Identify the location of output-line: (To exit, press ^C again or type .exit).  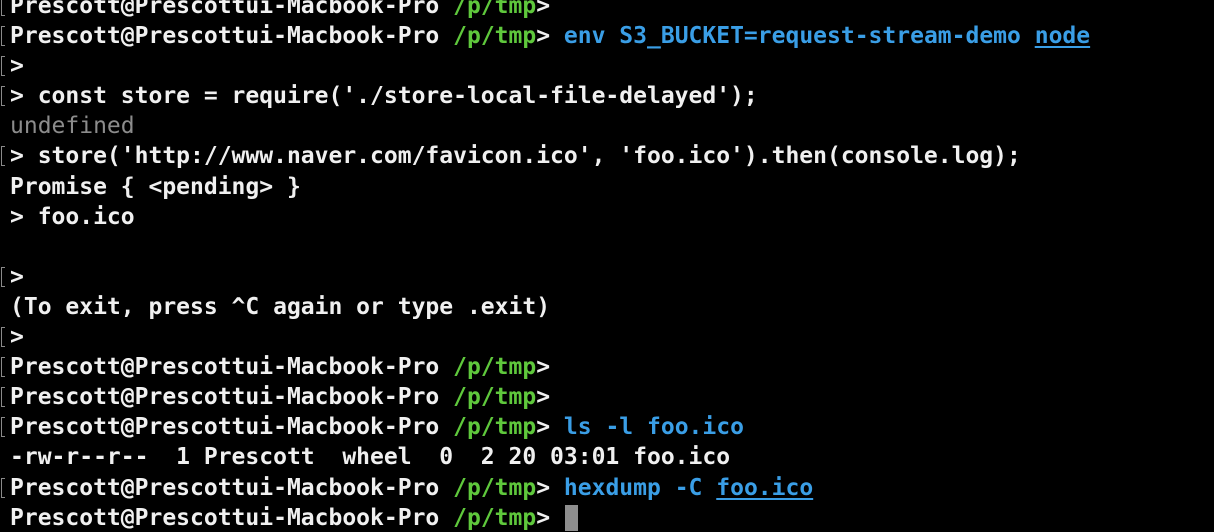
(607, 307).